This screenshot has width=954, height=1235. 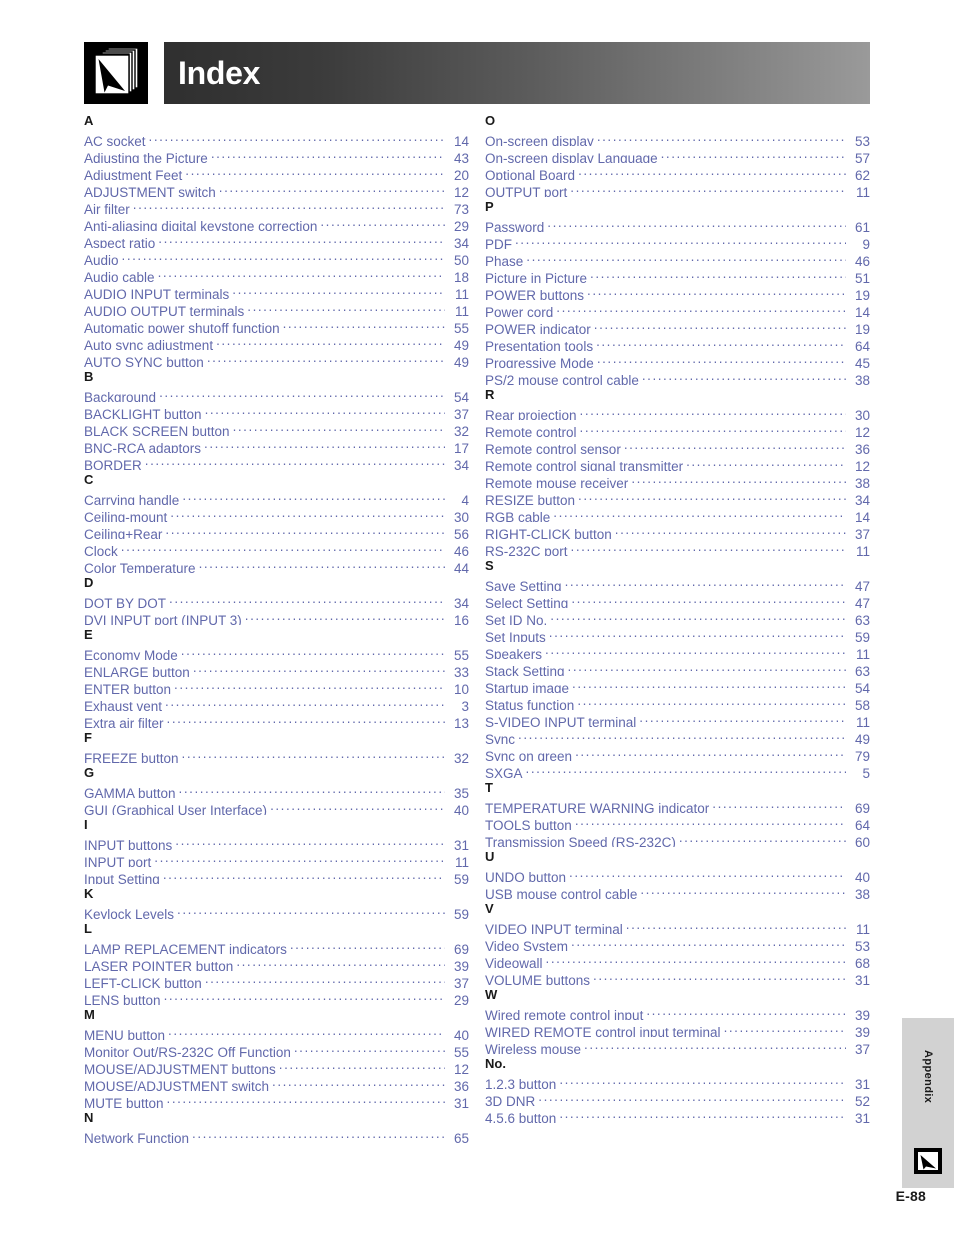 I want to click on index-entry: Auto sync adjustment 49, so click(x=276, y=341).